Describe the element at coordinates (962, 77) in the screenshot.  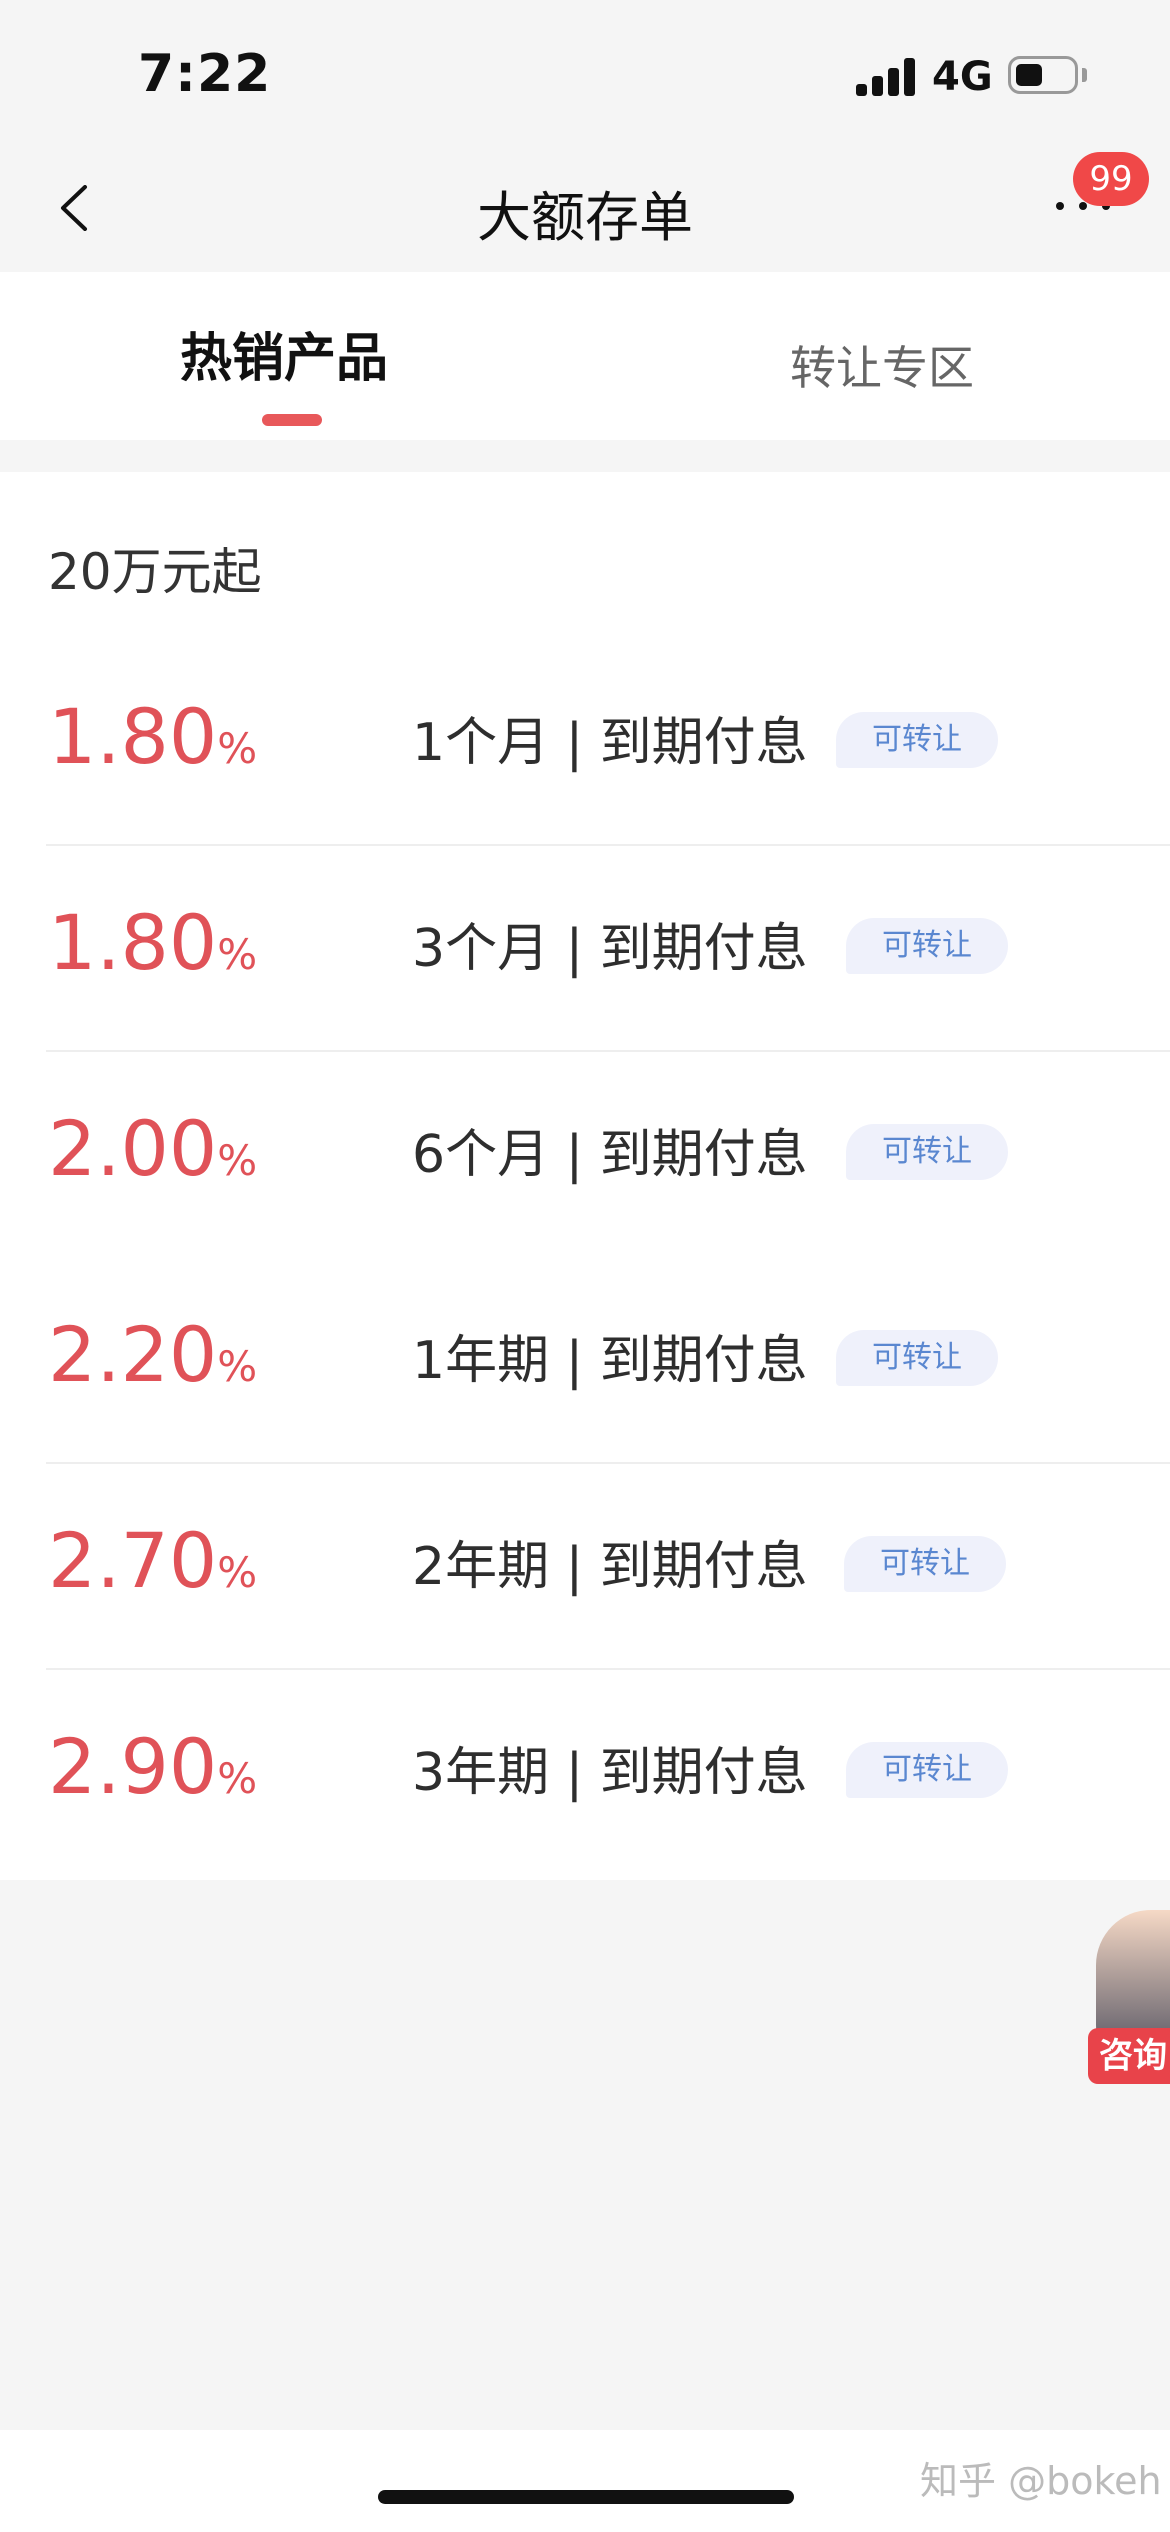
I see `network-type: 4G` at that location.